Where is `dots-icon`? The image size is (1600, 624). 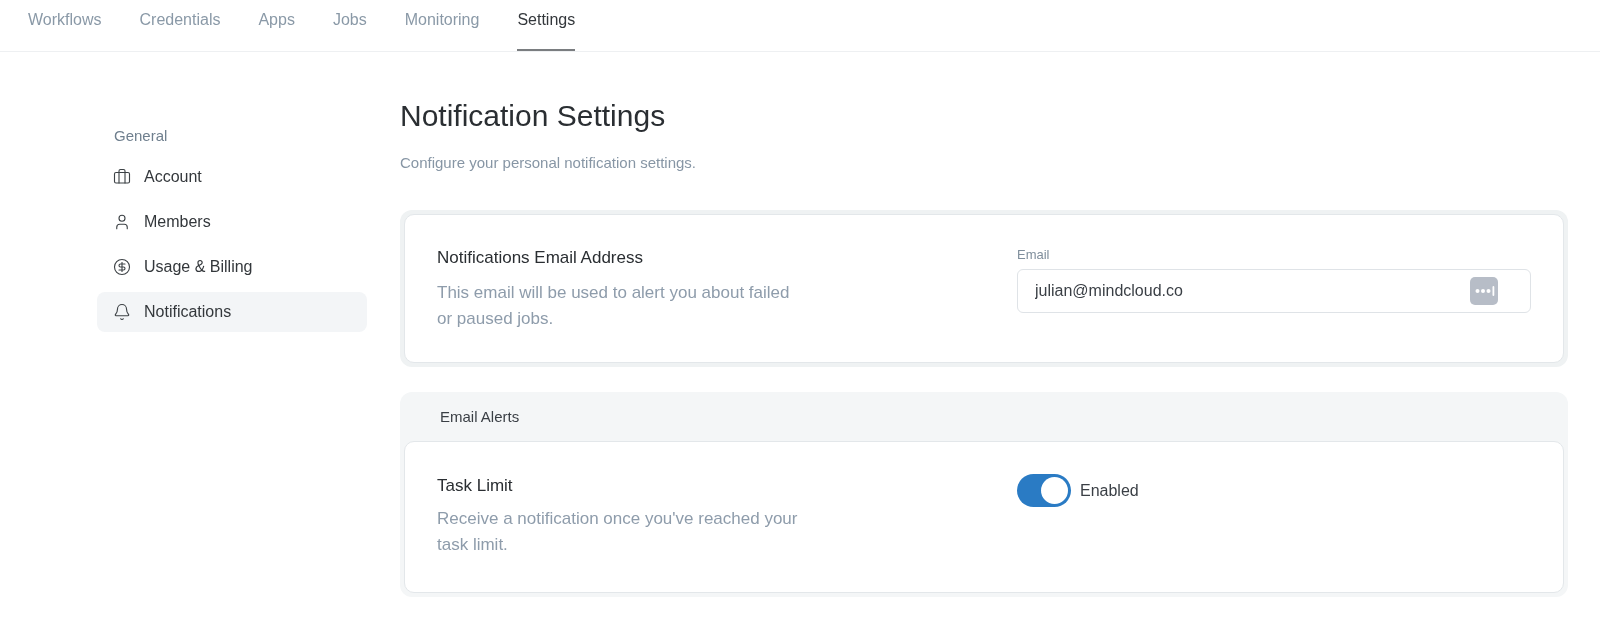
dots-icon is located at coordinates (1484, 291).